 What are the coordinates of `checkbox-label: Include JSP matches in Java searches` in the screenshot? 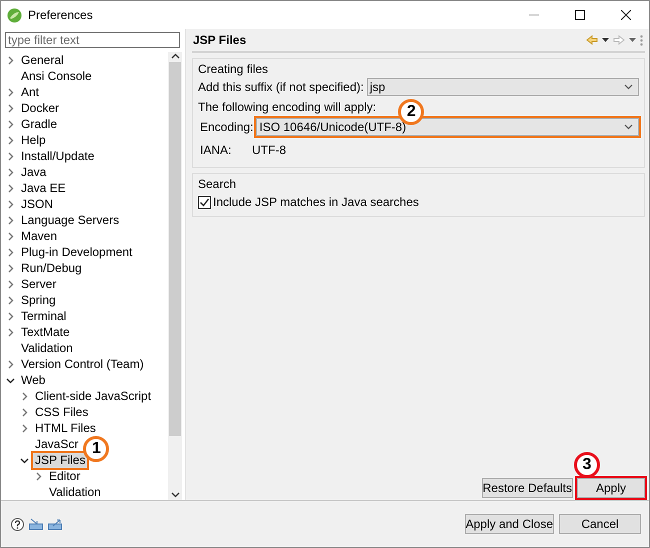 It's located at (316, 202).